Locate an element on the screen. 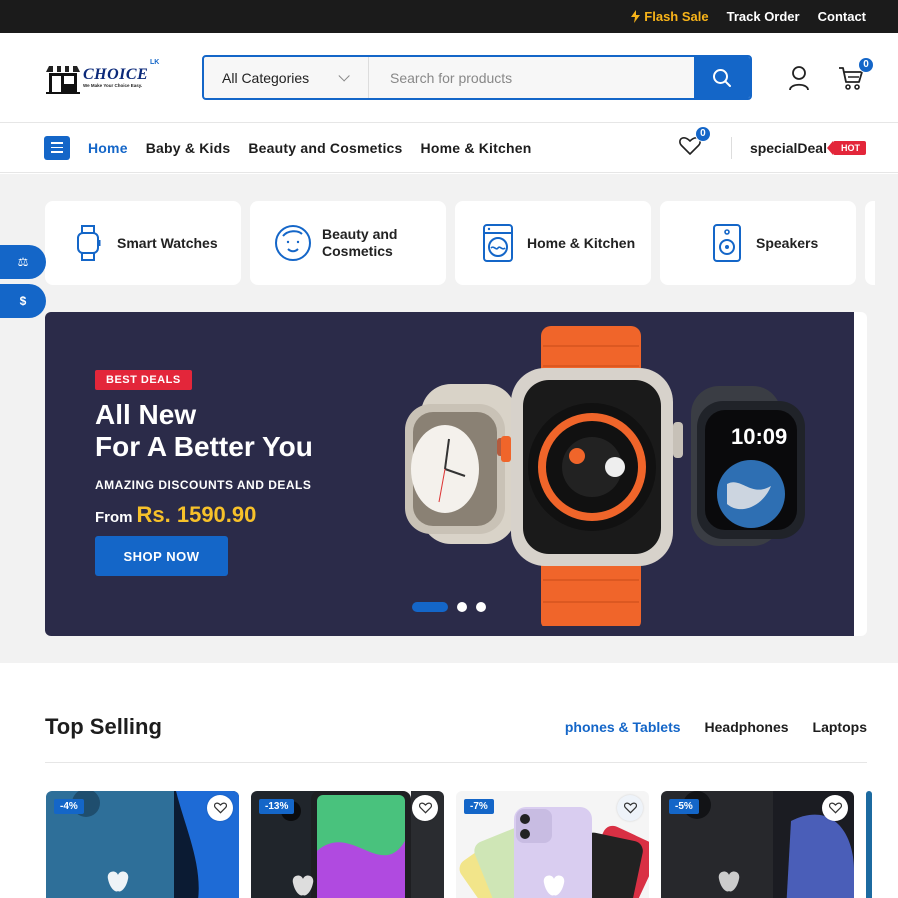  watch-time: 10:09 is located at coordinates (759, 436).